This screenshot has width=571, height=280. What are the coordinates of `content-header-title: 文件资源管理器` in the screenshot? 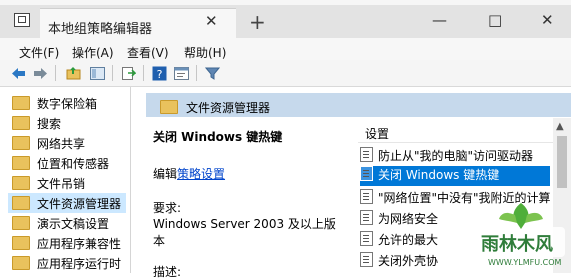 It's located at (228, 108).